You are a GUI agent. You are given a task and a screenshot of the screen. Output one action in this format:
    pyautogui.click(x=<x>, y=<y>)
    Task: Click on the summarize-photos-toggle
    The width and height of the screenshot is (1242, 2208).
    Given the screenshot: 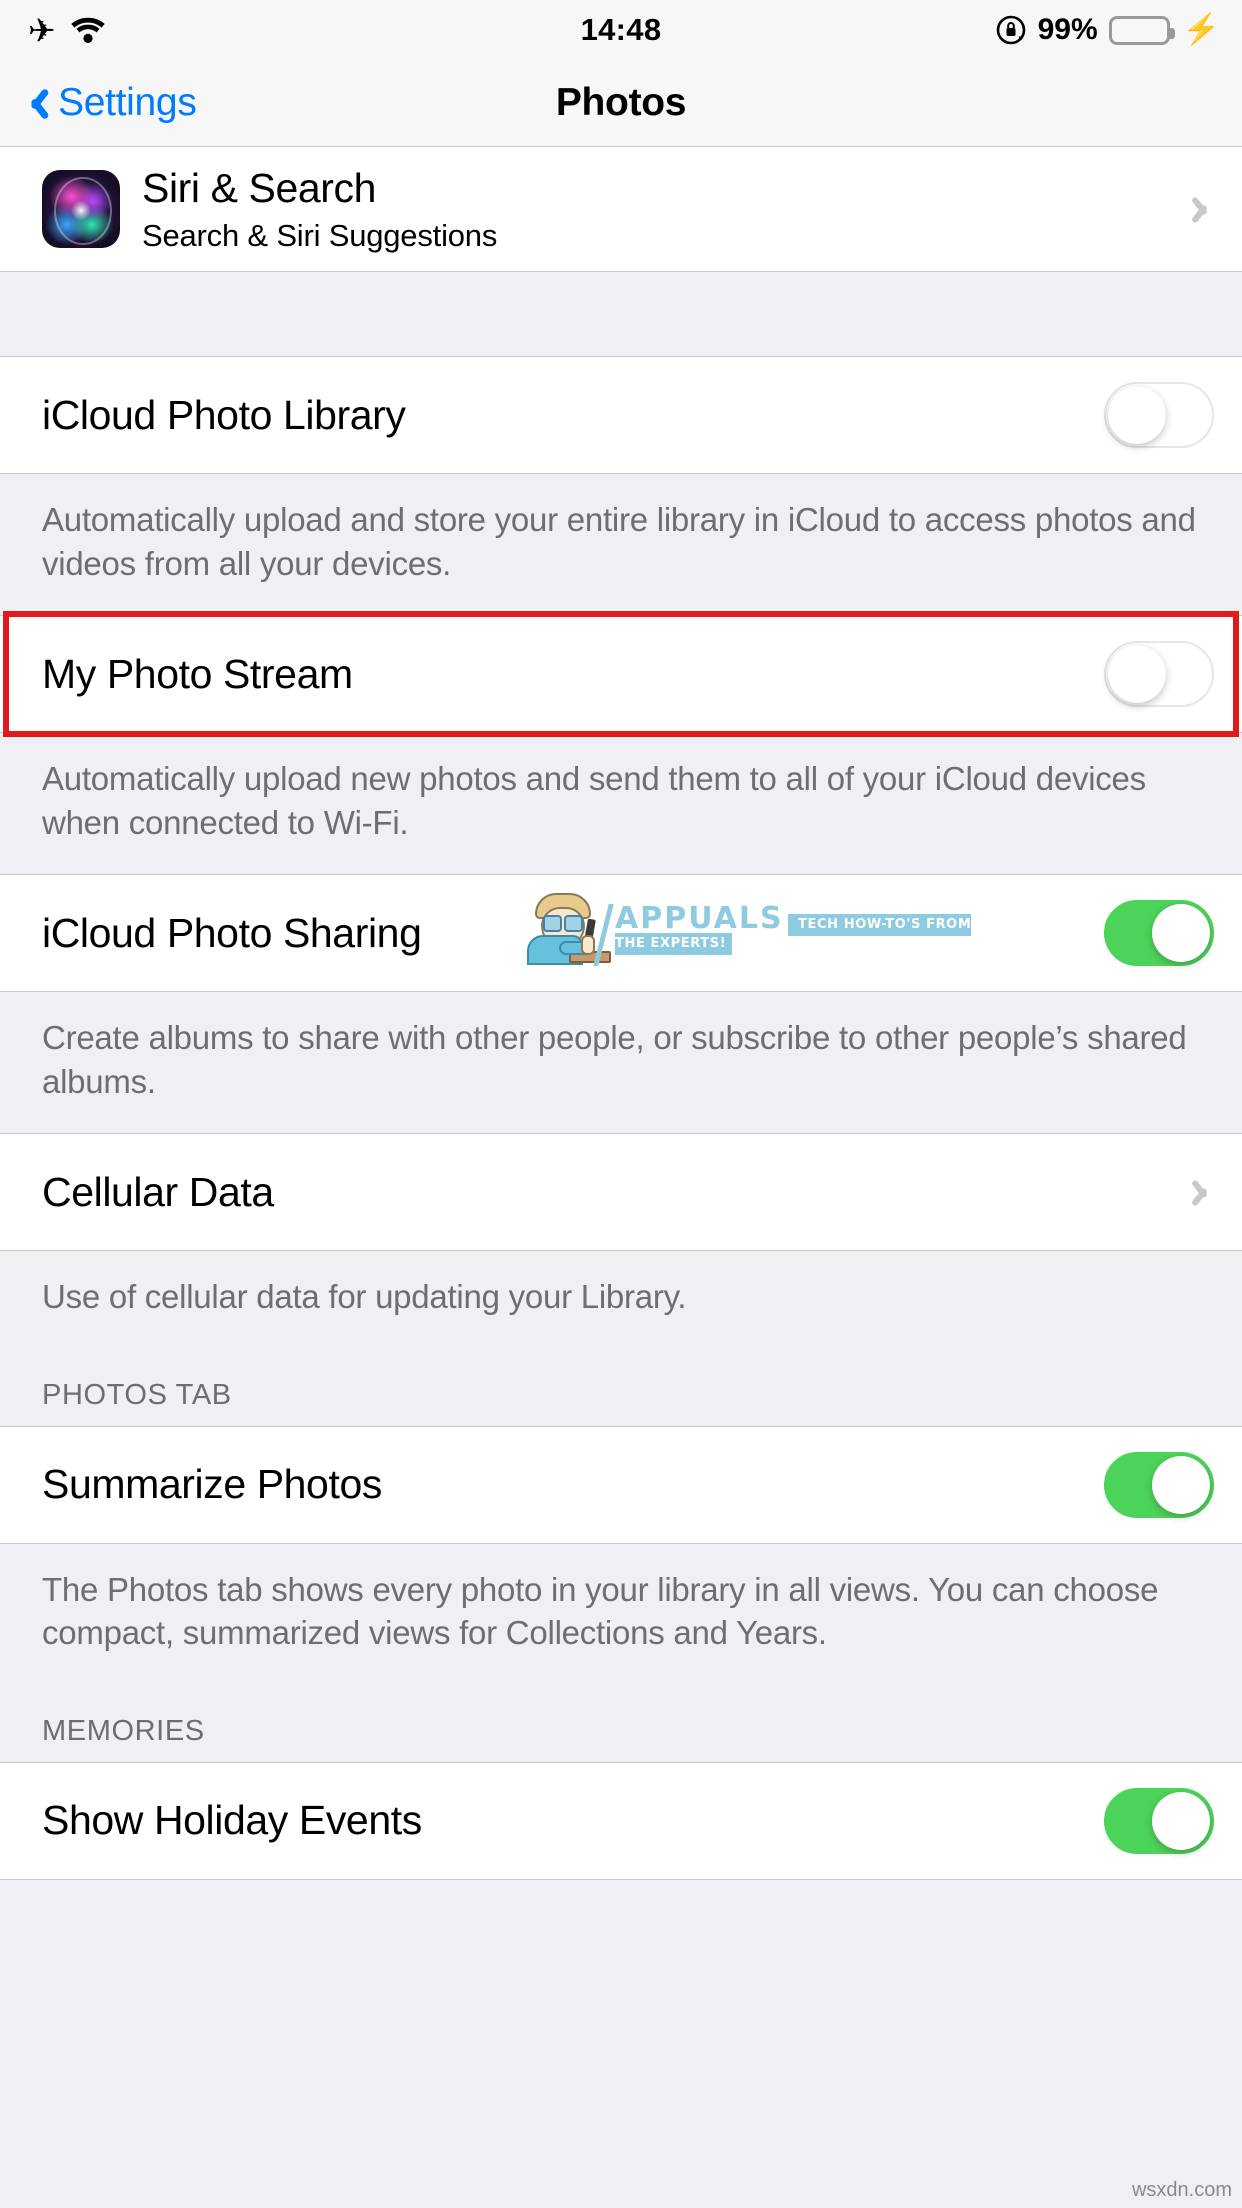 What is the action you would take?
    pyautogui.click(x=1159, y=1484)
    